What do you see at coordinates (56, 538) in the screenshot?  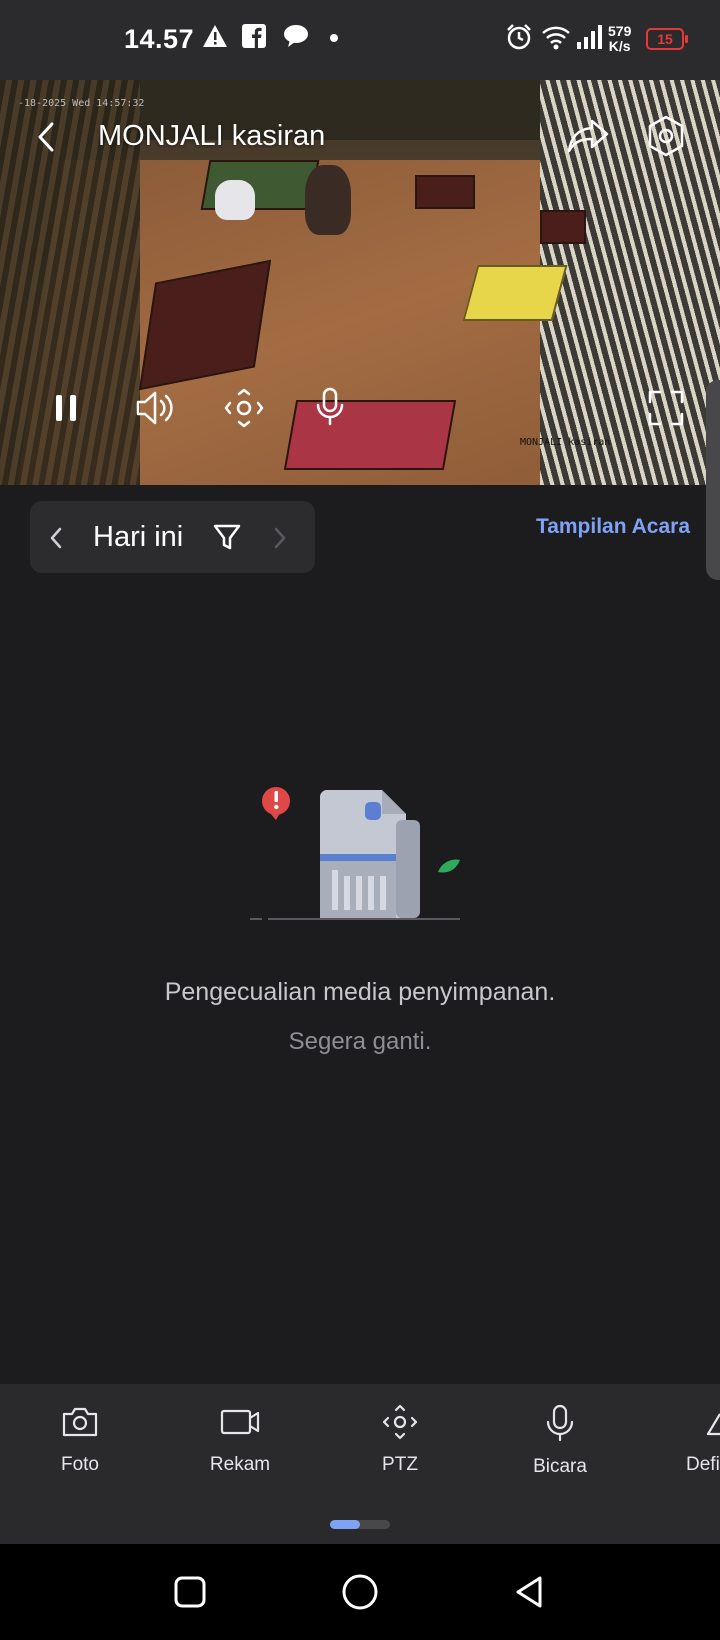 I see `previous-day-icon` at bounding box center [56, 538].